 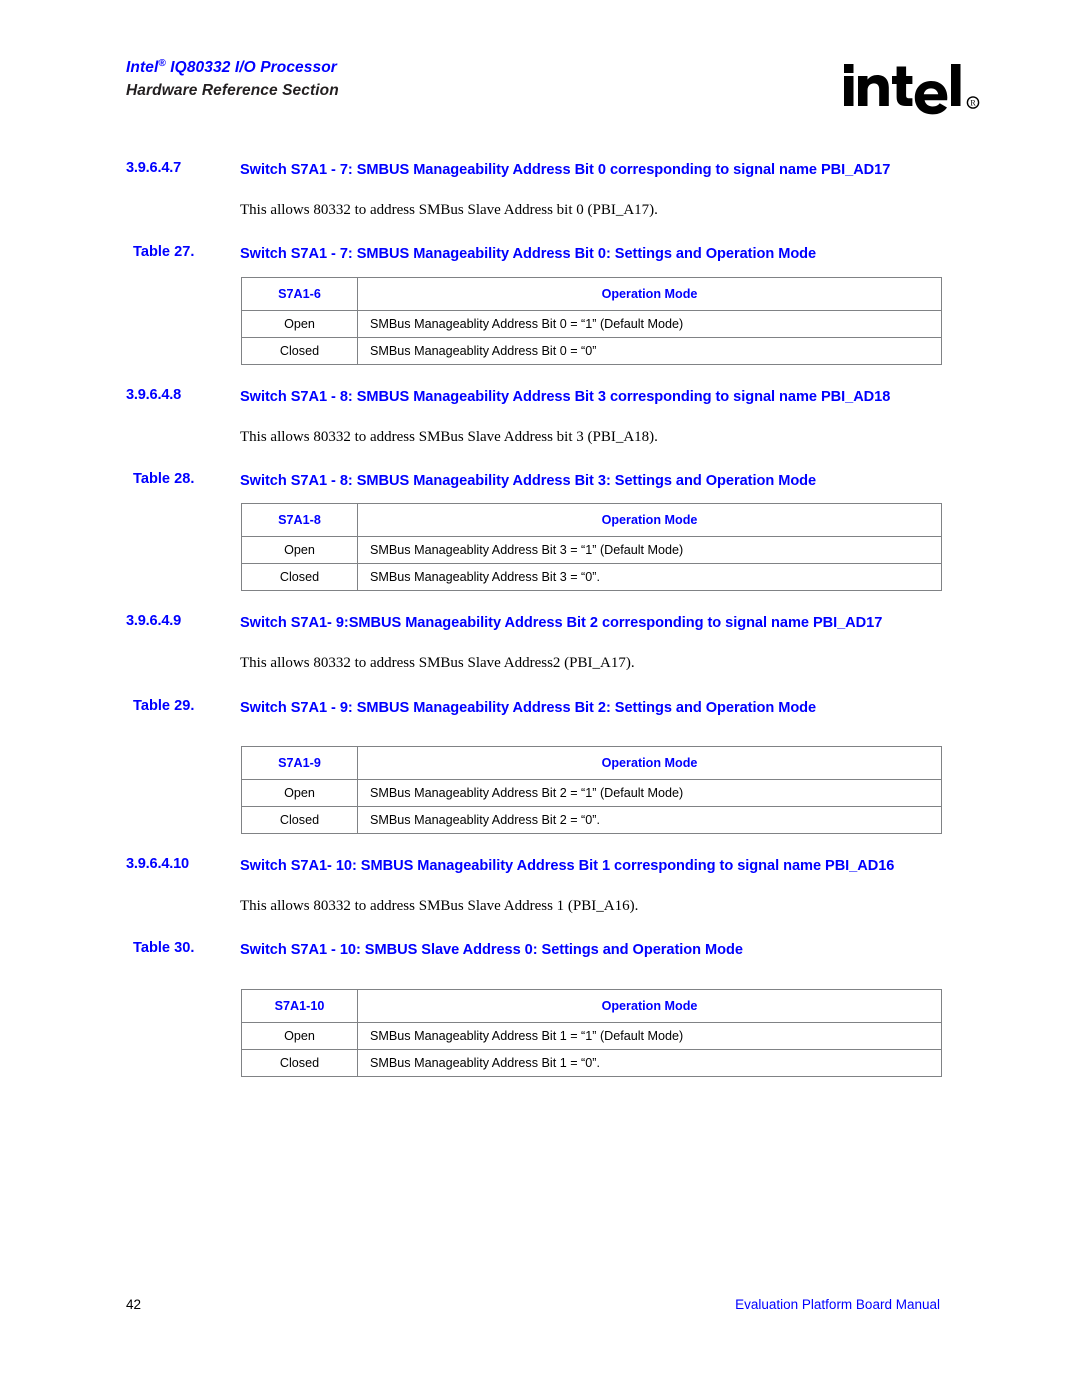 What do you see at coordinates (142, 67) in the screenshot?
I see `header-product-name: Intel` at bounding box center [142, 67].